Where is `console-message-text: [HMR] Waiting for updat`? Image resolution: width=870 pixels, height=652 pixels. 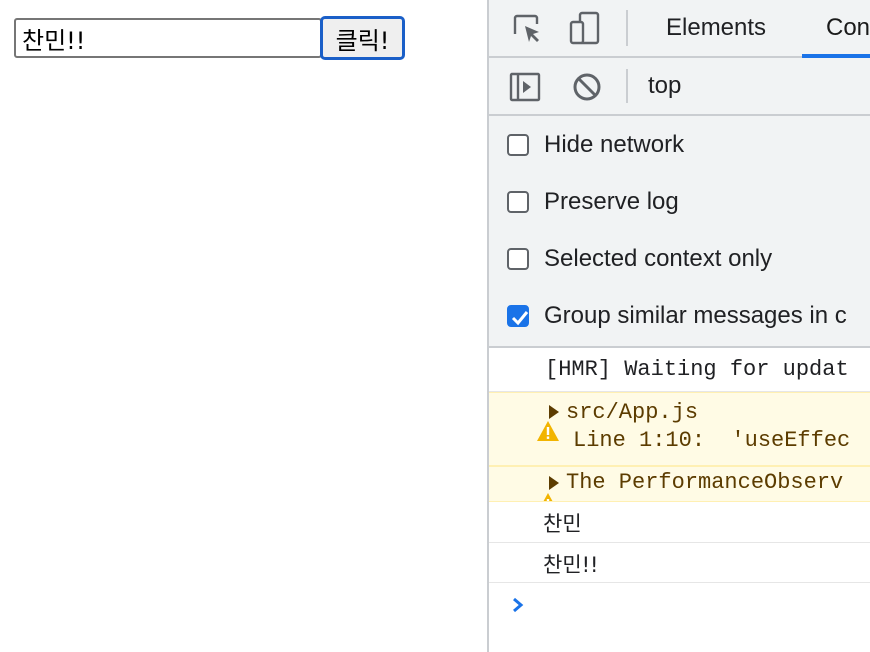
console-message-text: [HMR] Waiting for updat is located at coordinates (697, 369).